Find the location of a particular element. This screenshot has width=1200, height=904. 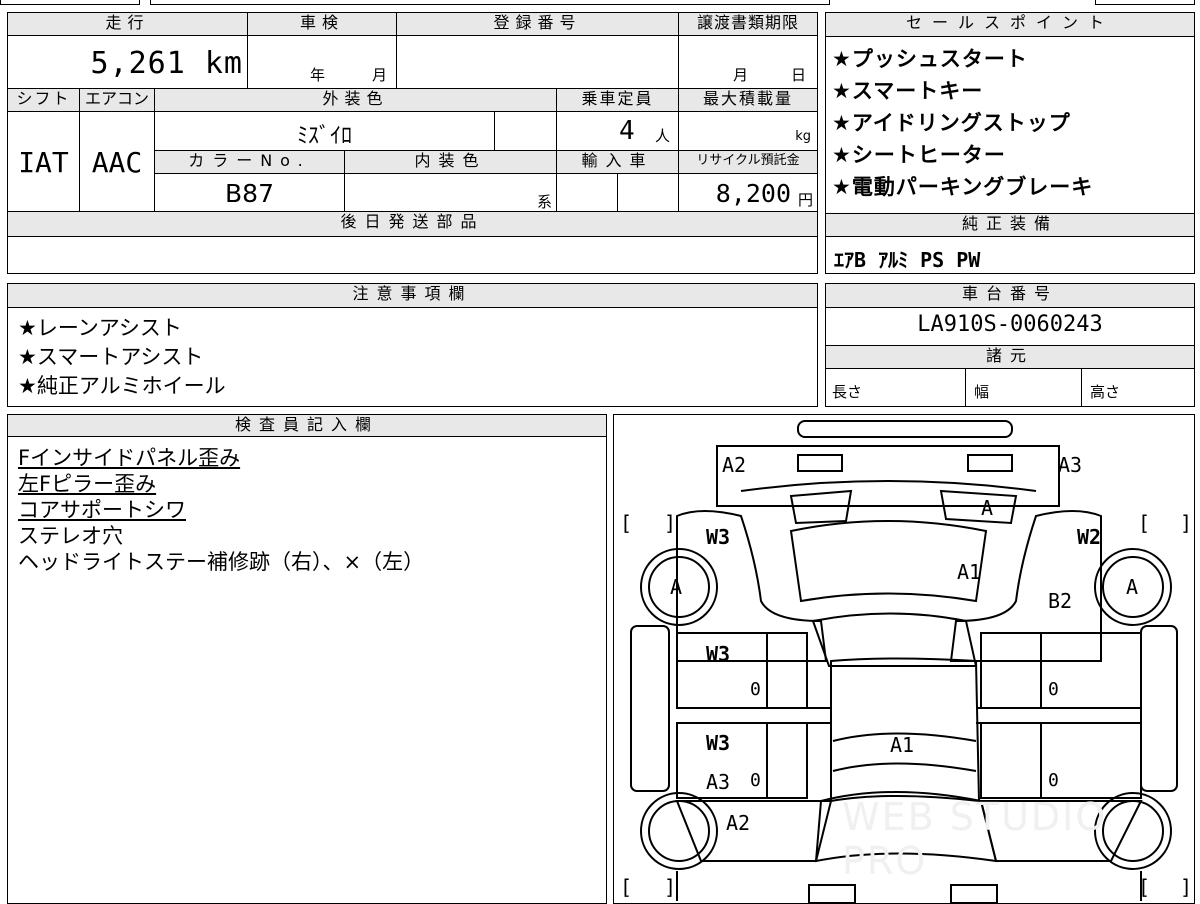

label-w3-door-left-front: W3 is located at coordinates (718, 654).